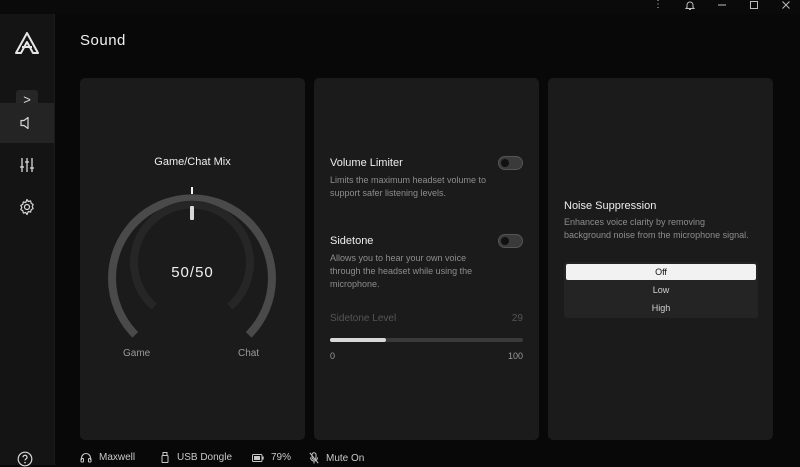 Image resolution: width=800 pixels, height=467 pixels. What do you see at coordinates (345, 458) in the screenshot?
I see `status-mic-label: Mute On` at bounding box center [345, 458].